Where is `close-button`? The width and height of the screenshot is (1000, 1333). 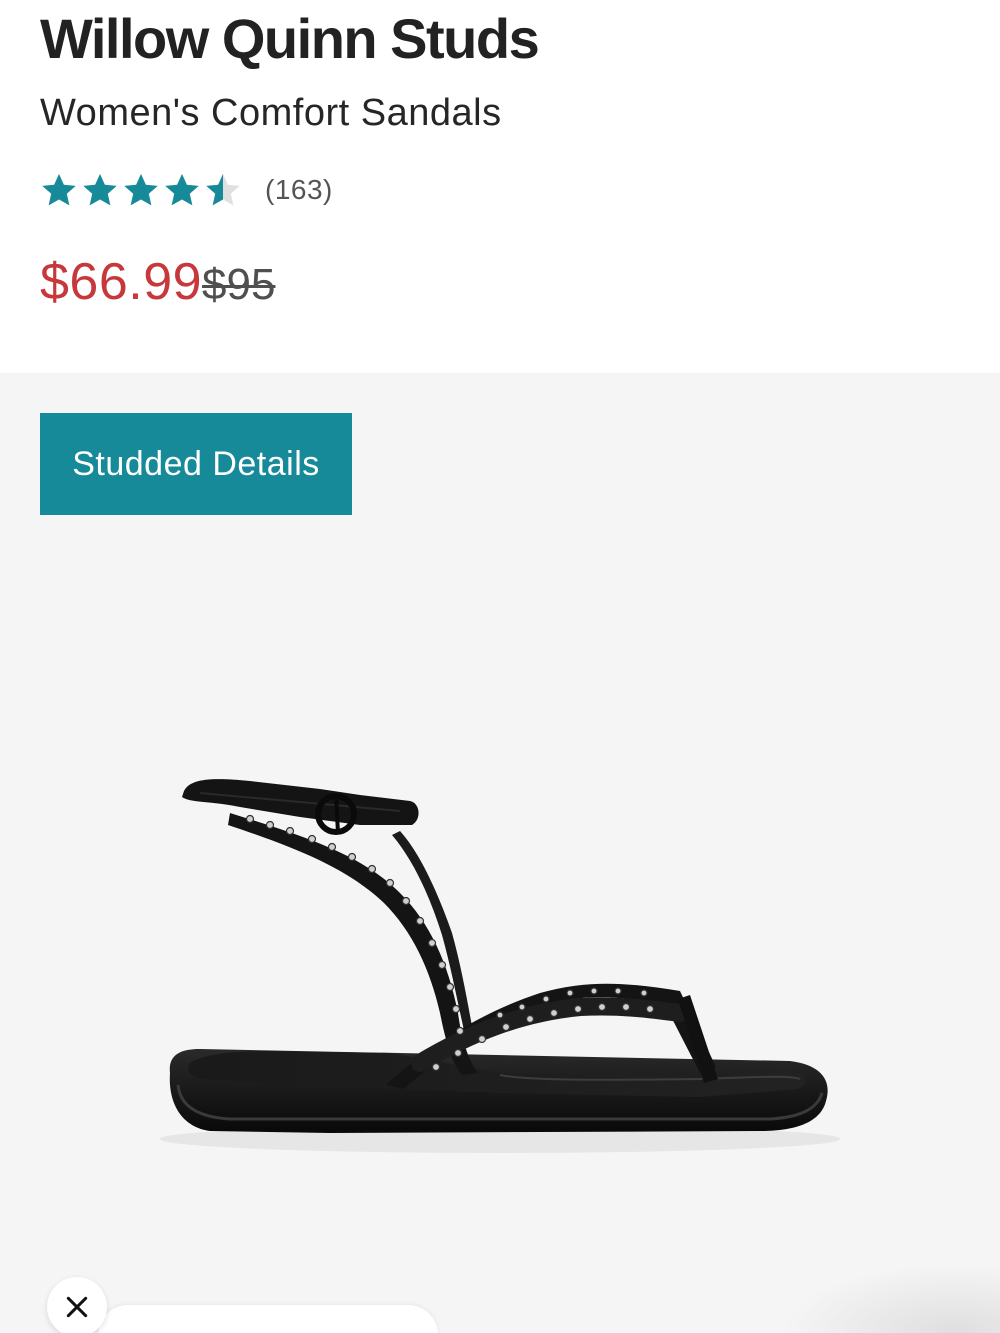 close-button is located at coordinates (77, 1305).